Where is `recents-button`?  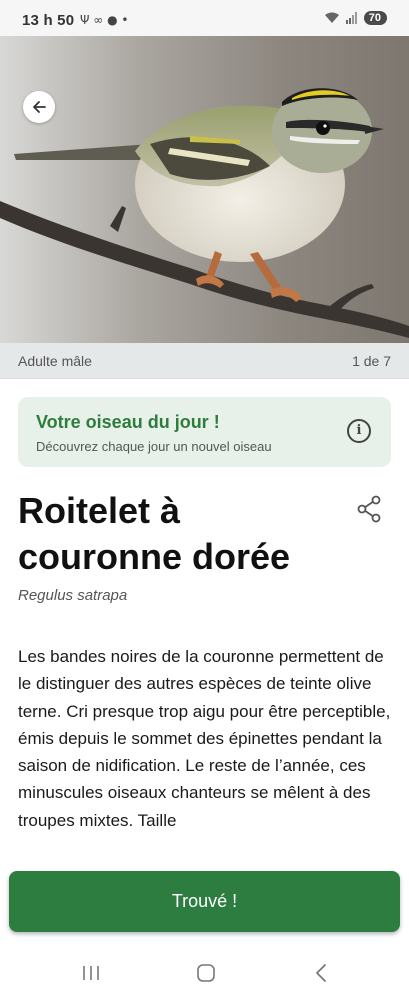
recents-button is located at coordinates (91, 973).